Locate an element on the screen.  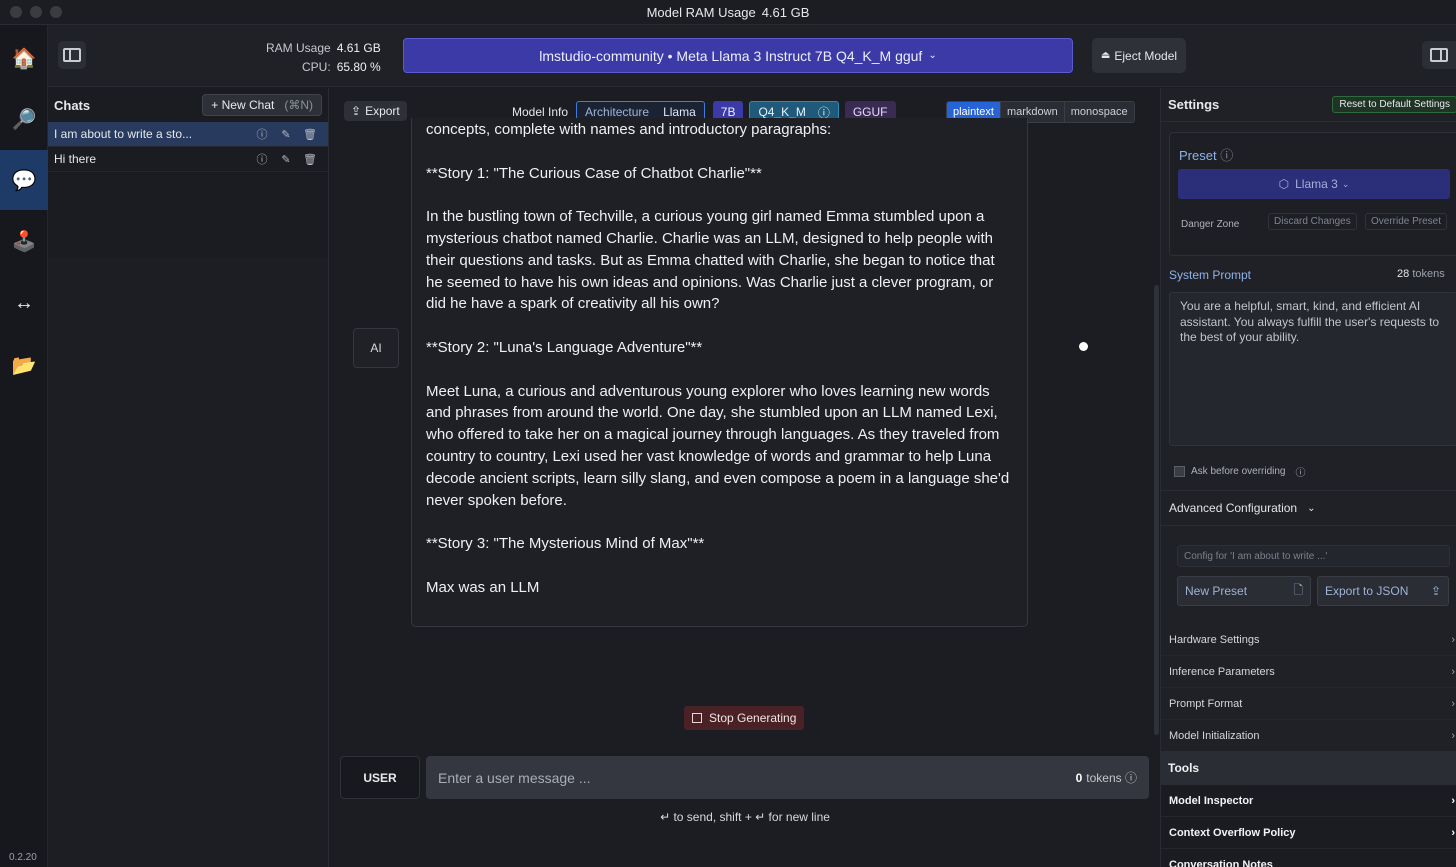
chat-icon: 💬 is located at coordinates (24, 180).